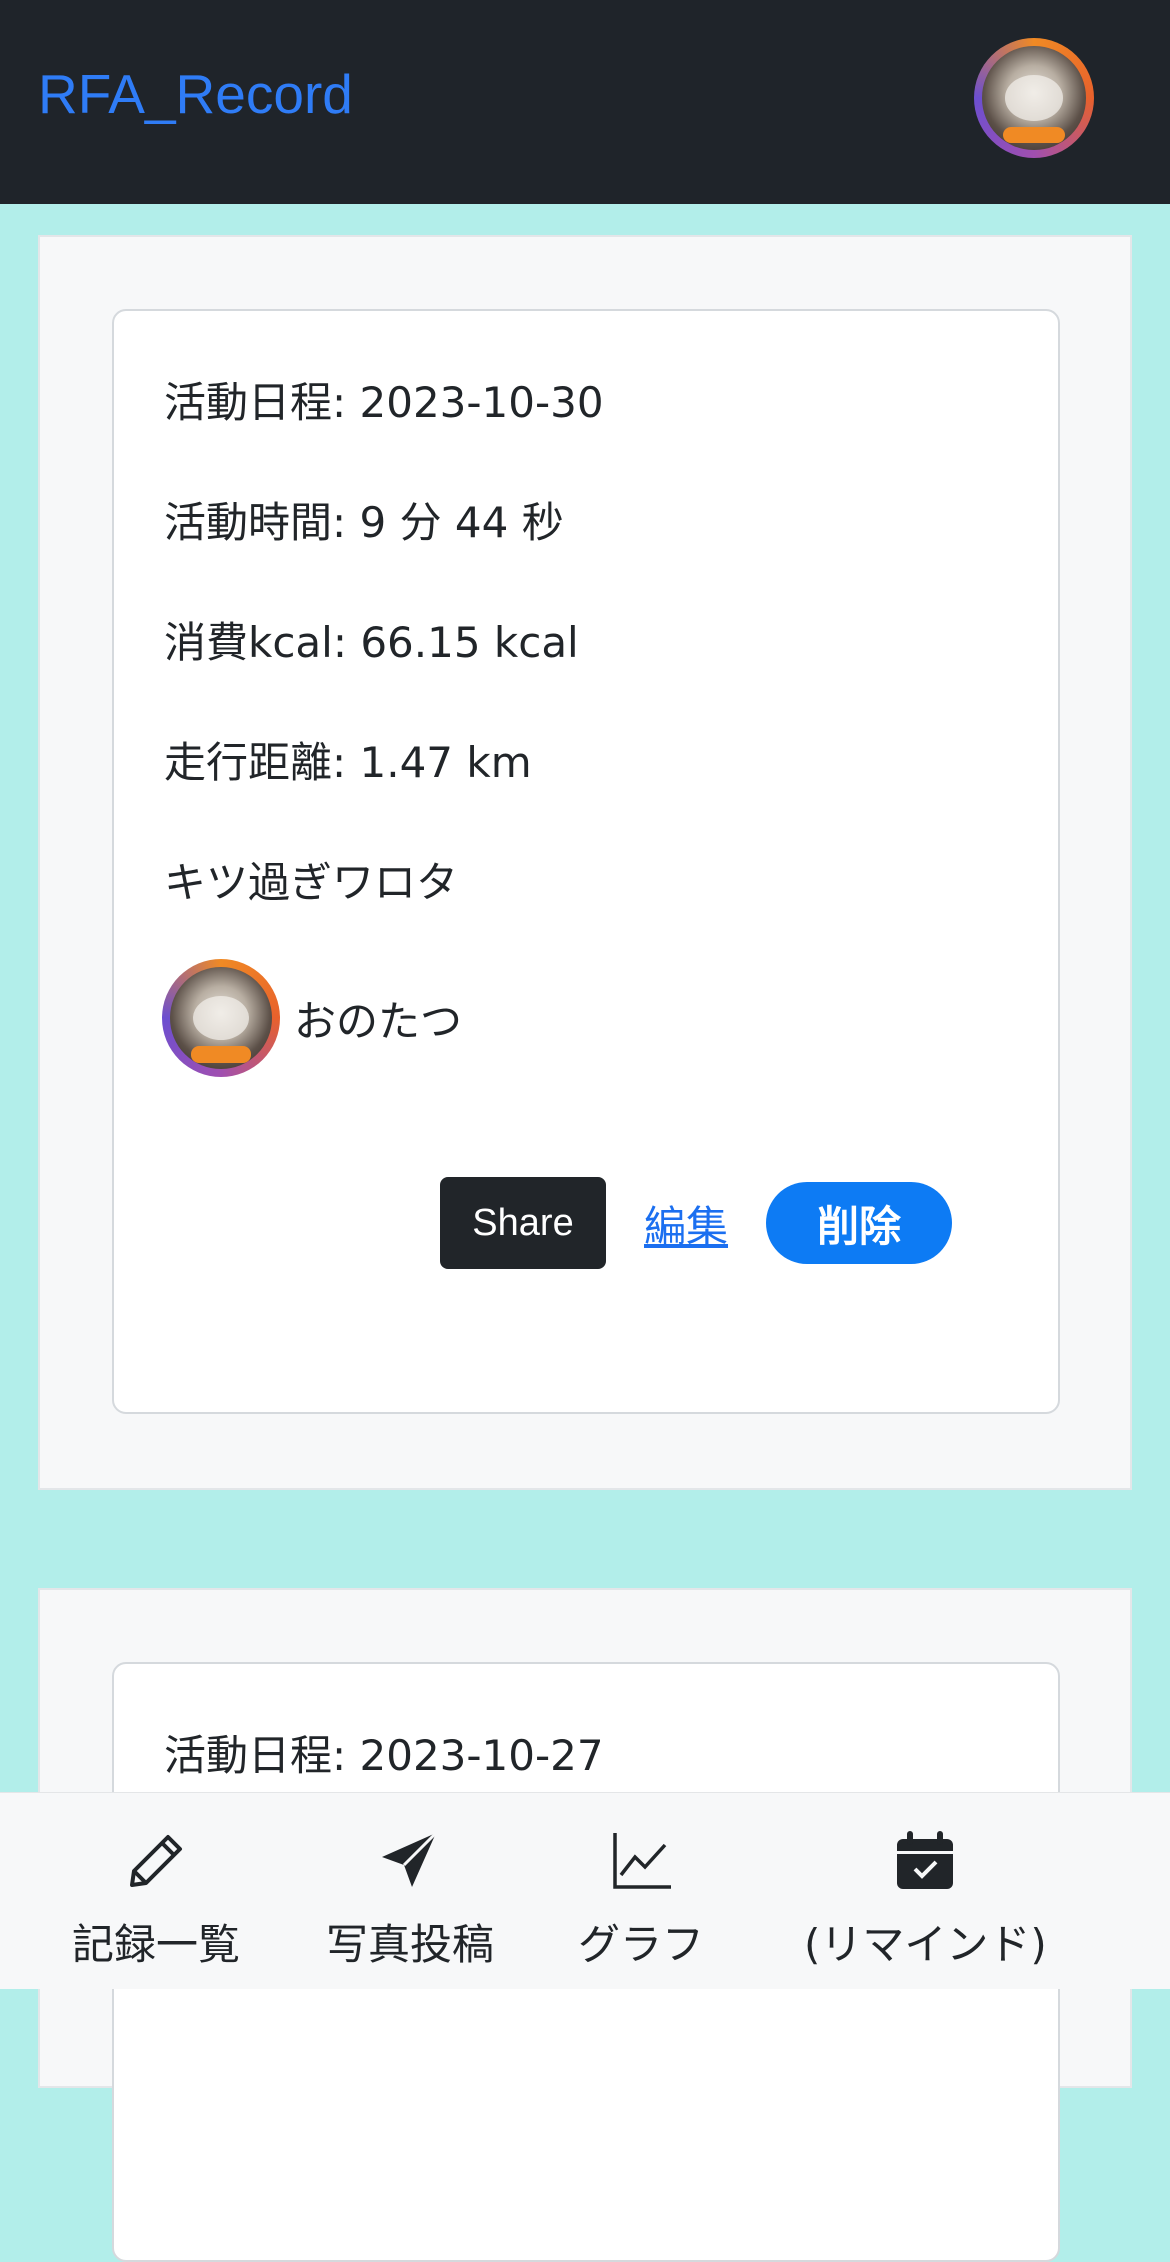 The image size is (1170, 2262). Describe the element at coordinates (410, 1944) in the screenshot. I see `nav-label: 写真投稿` at that location.